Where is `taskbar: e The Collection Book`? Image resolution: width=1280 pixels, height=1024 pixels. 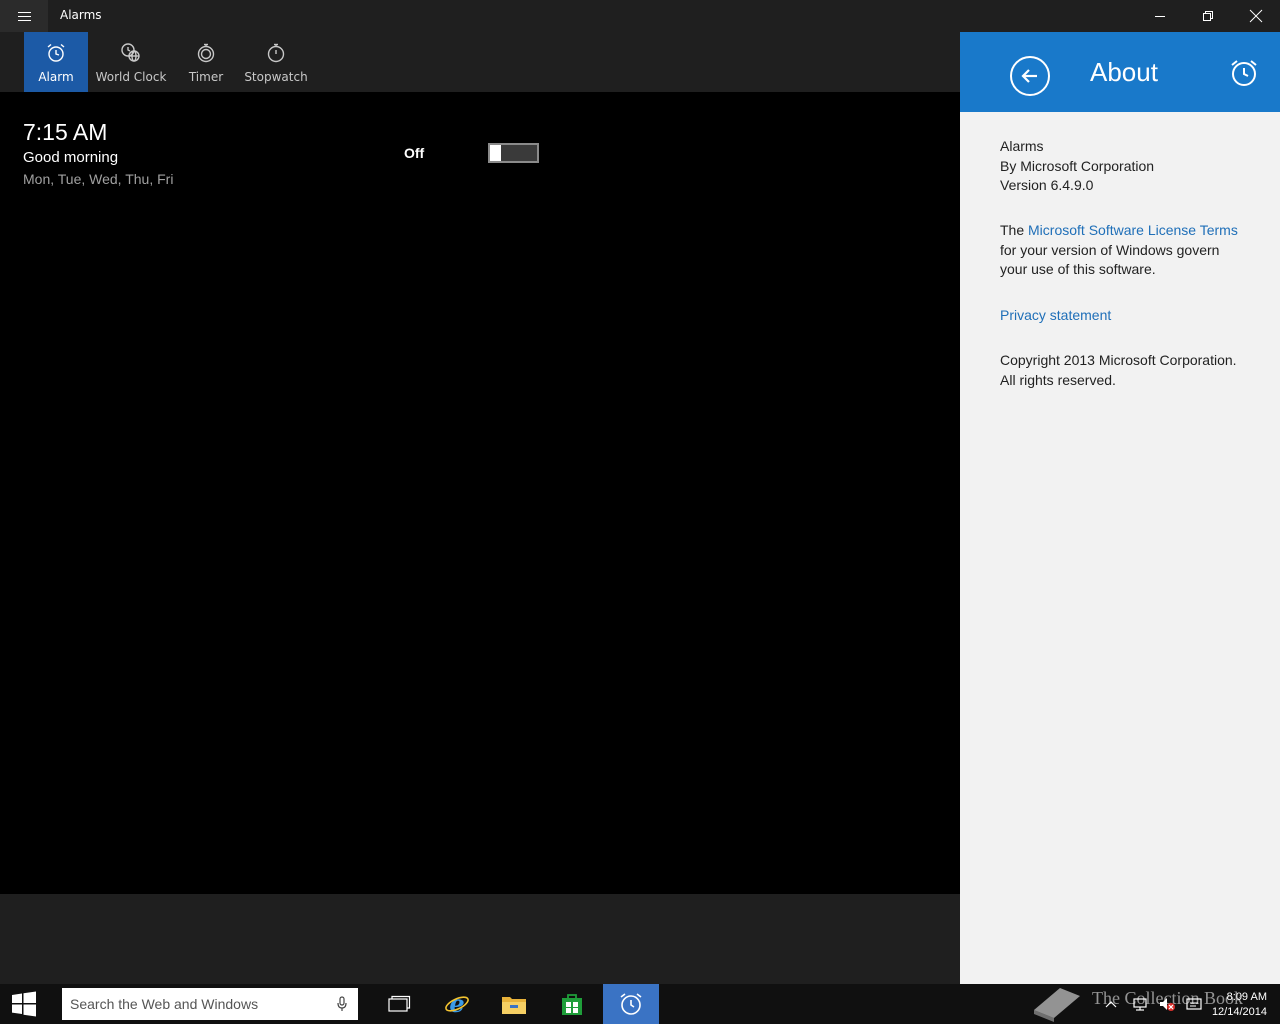
taskbar: e The Collection Book is located at coordinates (640, 1004).